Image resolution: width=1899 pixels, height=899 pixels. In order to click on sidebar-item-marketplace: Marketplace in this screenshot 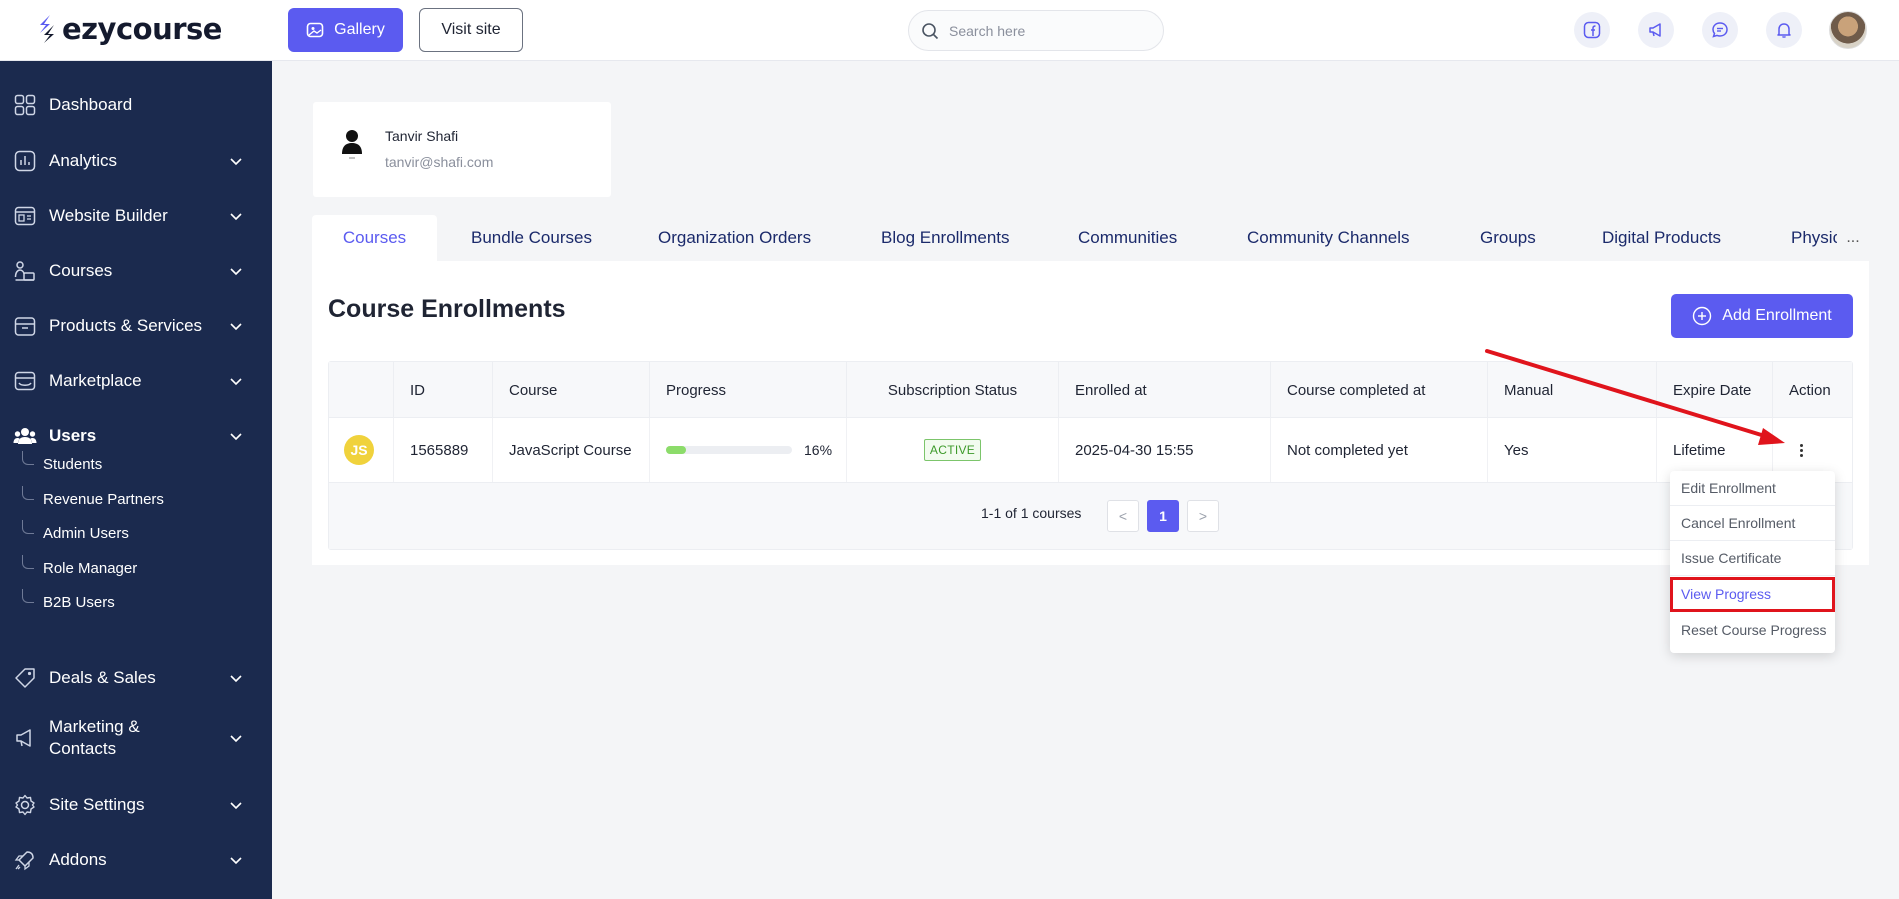, I will do `click(136, 381)`.